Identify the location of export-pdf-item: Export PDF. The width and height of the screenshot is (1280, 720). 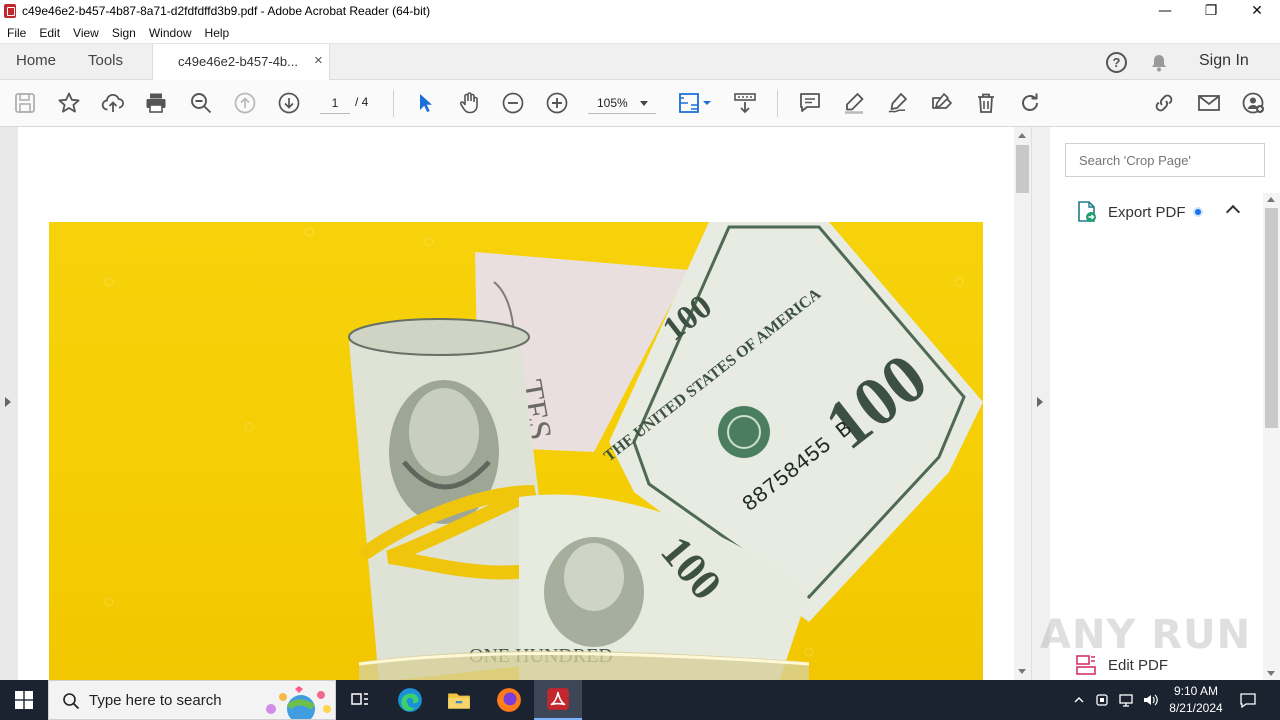
(1157, 212).